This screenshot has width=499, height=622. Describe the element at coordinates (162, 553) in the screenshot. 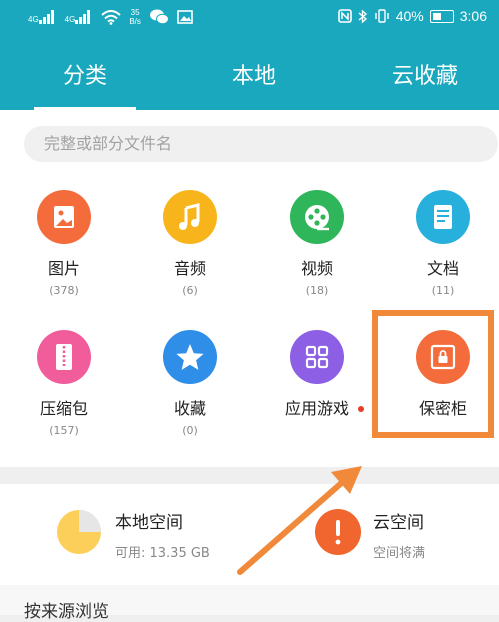

I see `local-storage-detail: 可用: 13.35 GB` at that location.